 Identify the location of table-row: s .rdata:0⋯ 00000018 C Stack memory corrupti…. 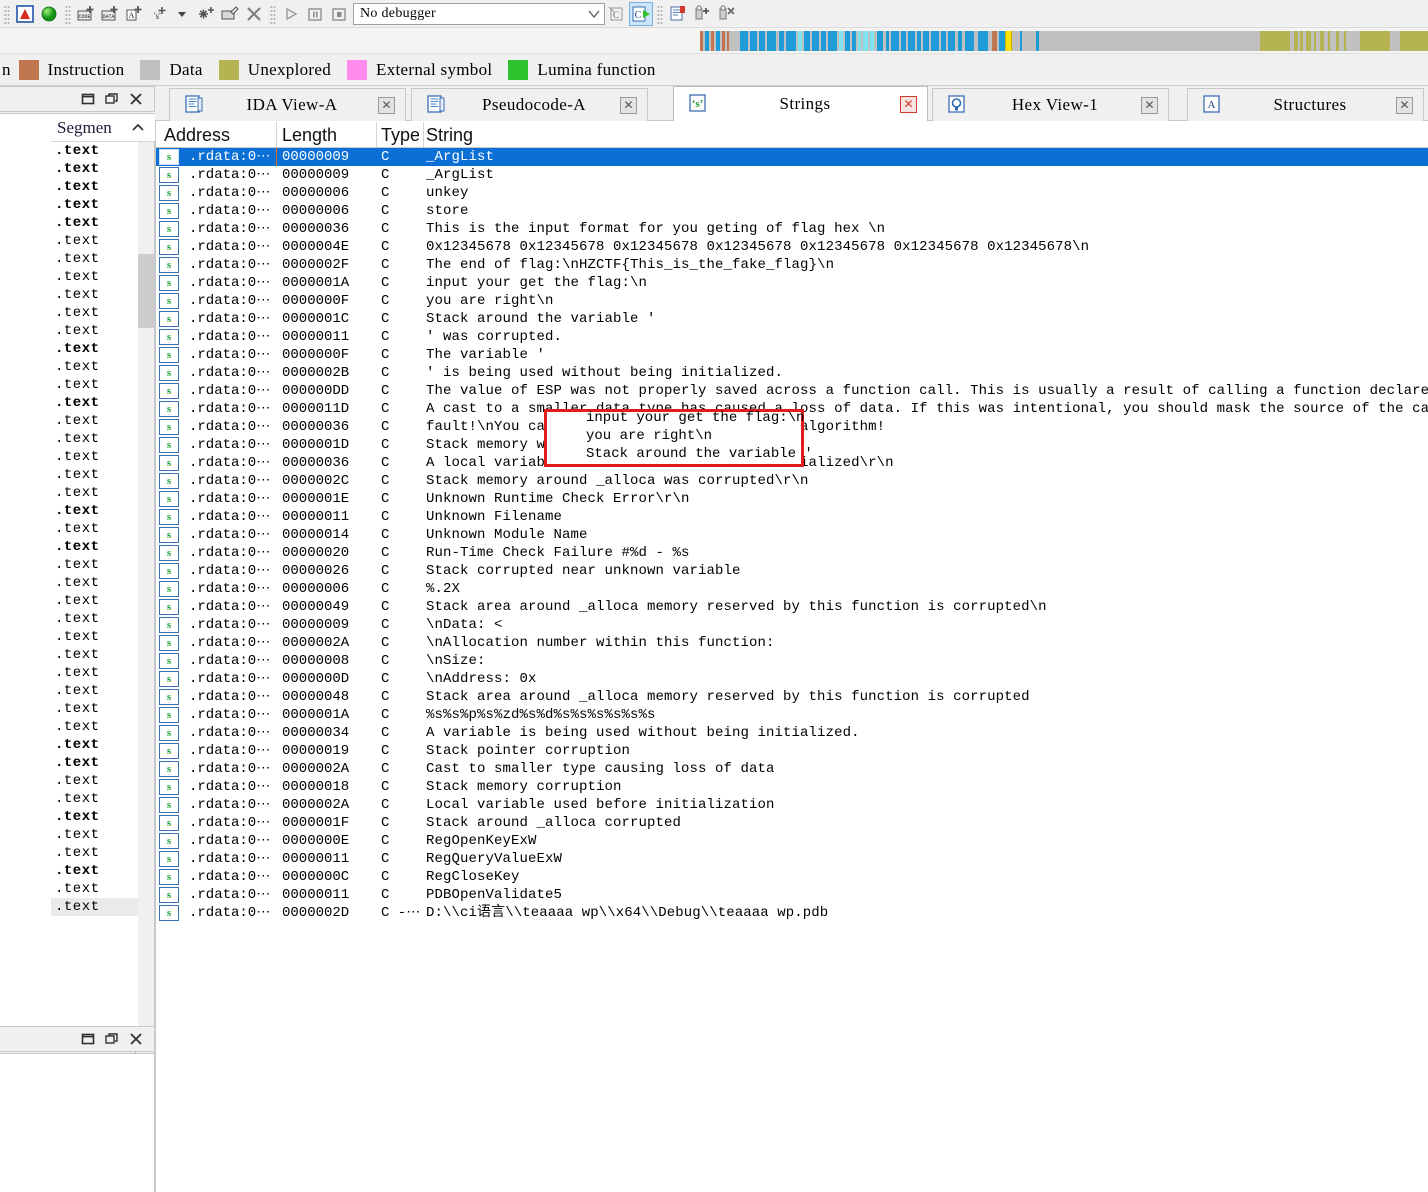
(792, 787).